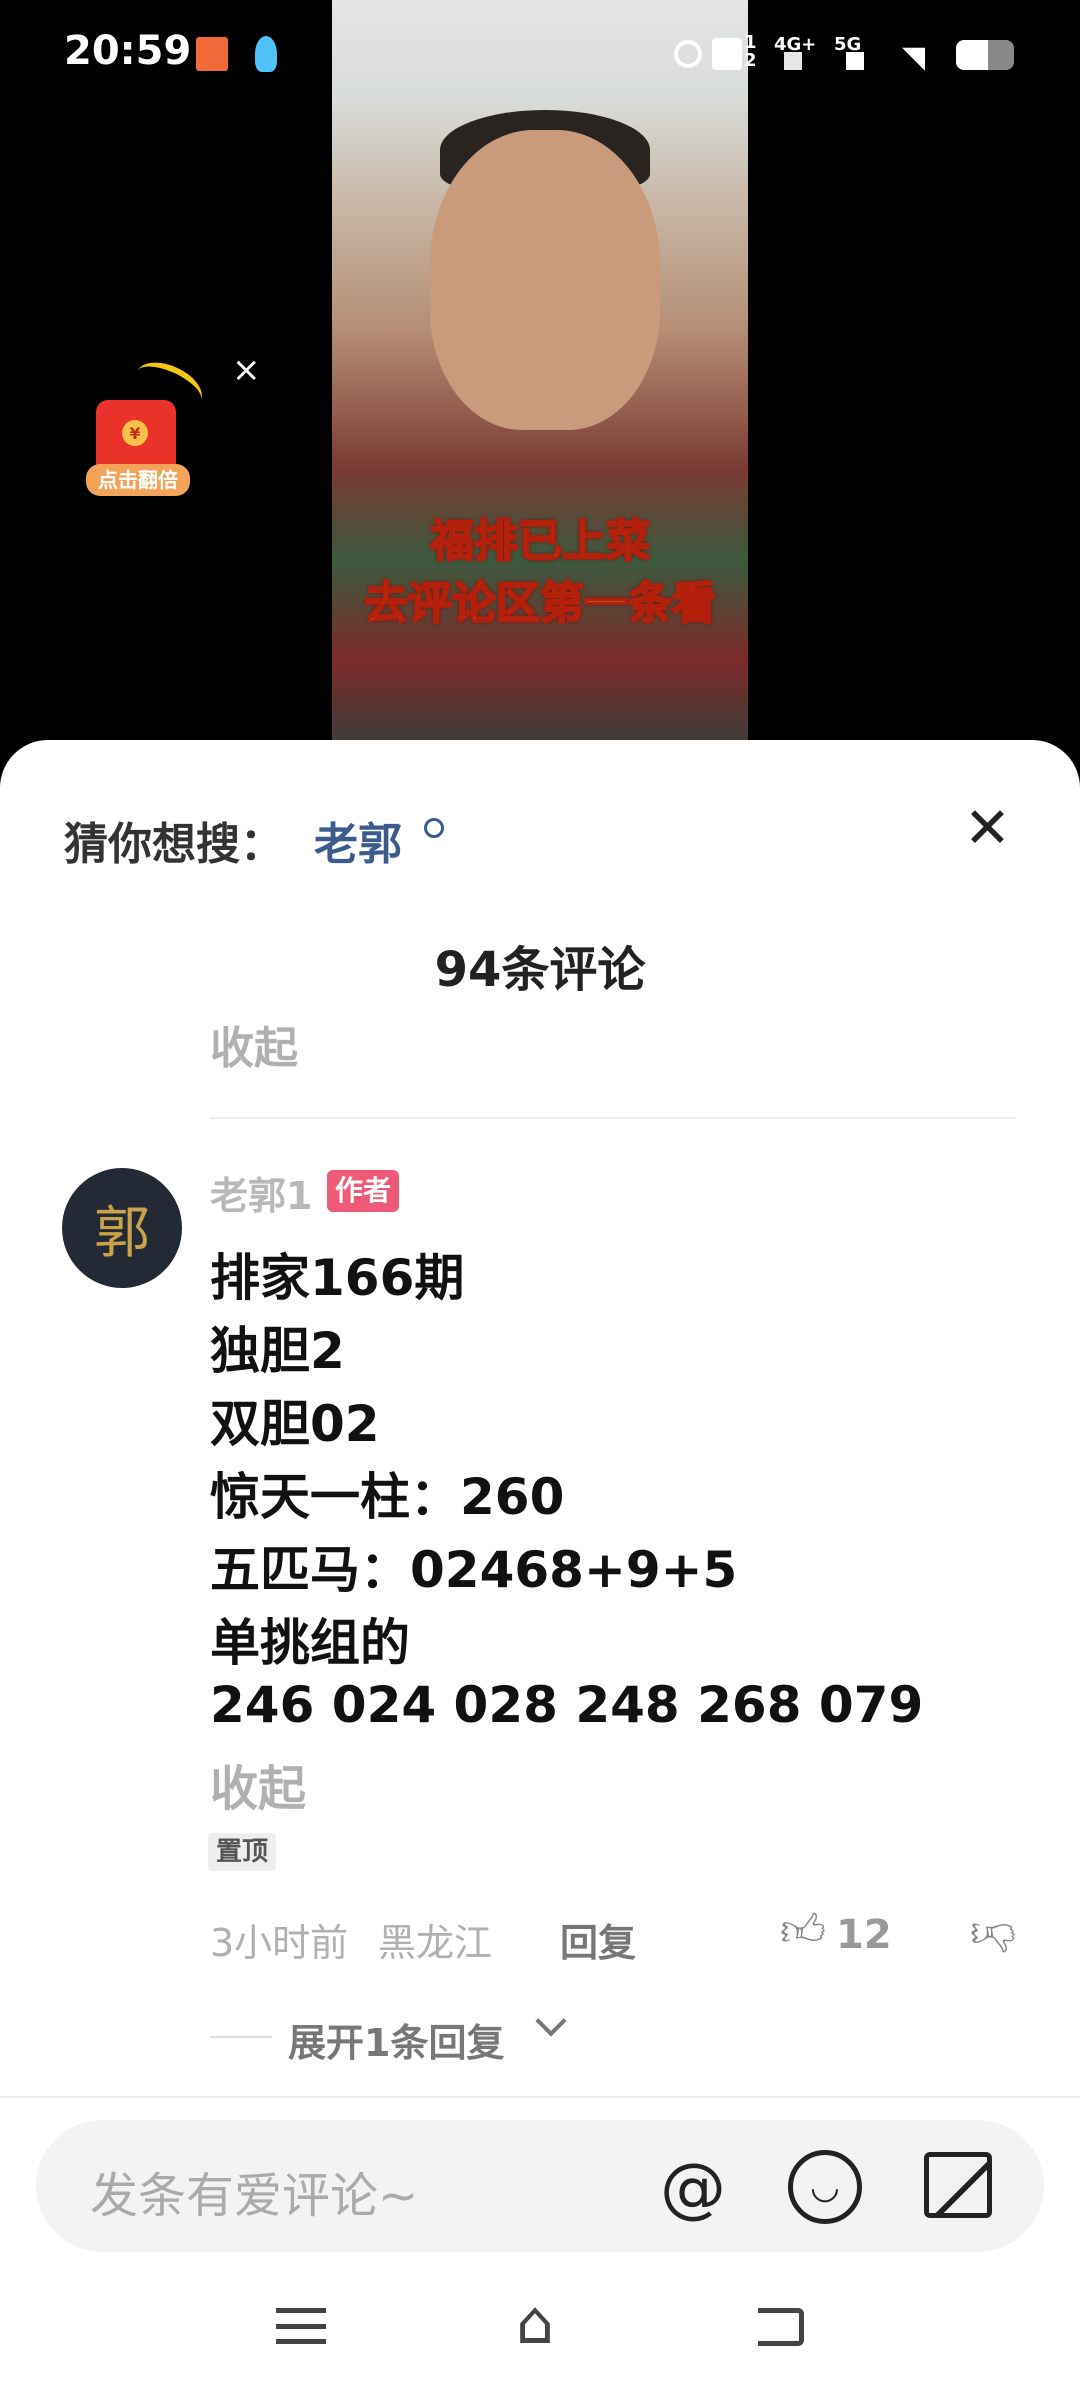 The height and width of the screenshot is (2400, 1080). I want to click on coin-icon: ¥, so click(135, 433).